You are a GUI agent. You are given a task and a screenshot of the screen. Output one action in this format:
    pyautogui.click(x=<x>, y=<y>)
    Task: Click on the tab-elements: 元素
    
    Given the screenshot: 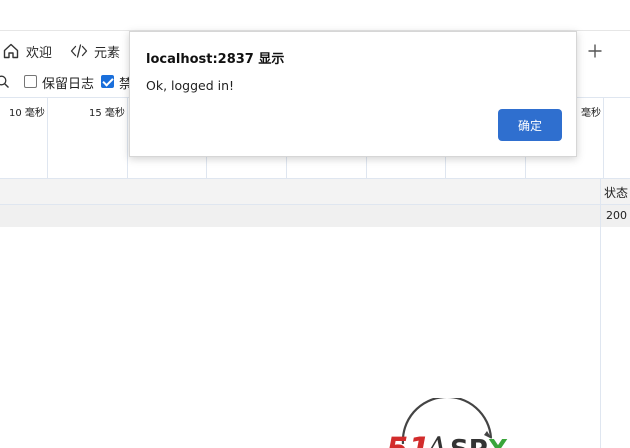 What is the action you would take?
    pyautogui.click(x=95, y=51)
    